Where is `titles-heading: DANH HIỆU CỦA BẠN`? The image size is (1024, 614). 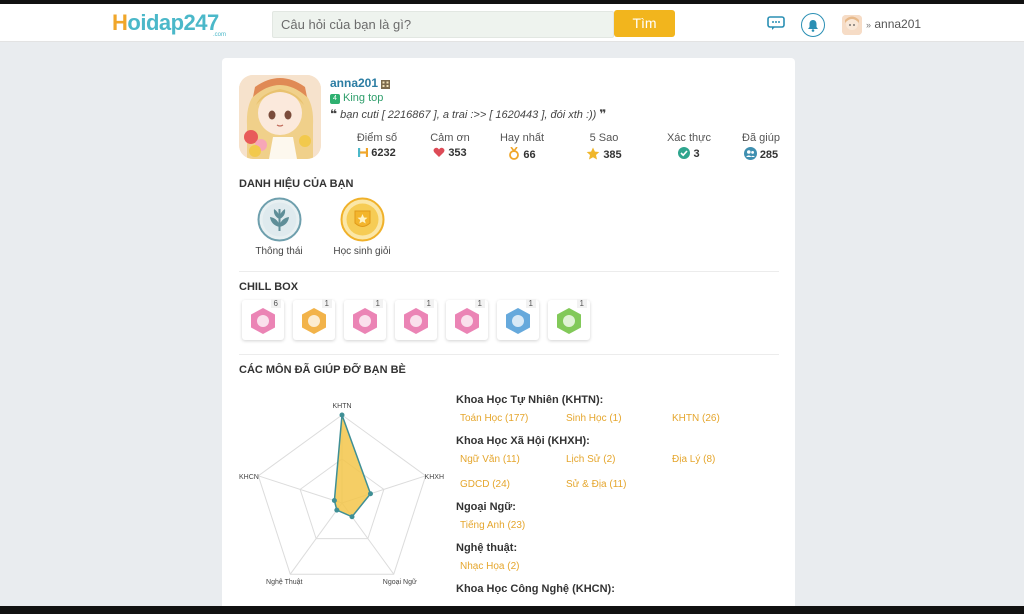
titles-heading: DANH HIỆU CỦA BẠN is located at coordinates (296, 184).